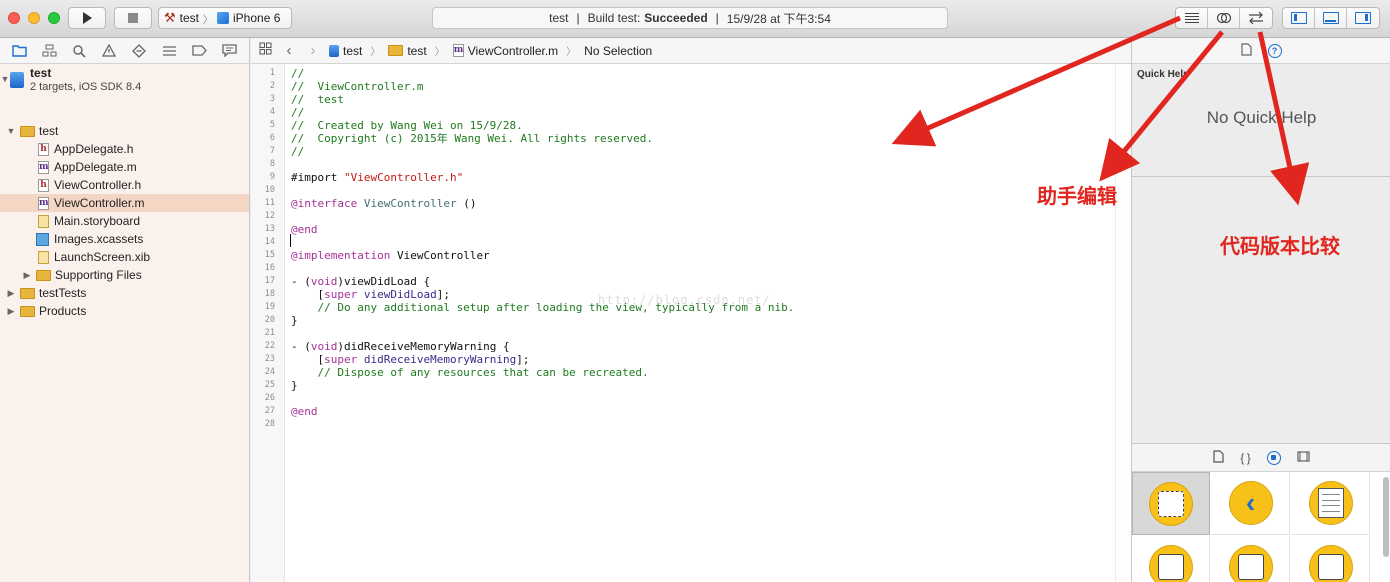 The width and height of the screenshot is (1390, 582). I want to click on object-library-grid: ‹, so click(1261, 527).